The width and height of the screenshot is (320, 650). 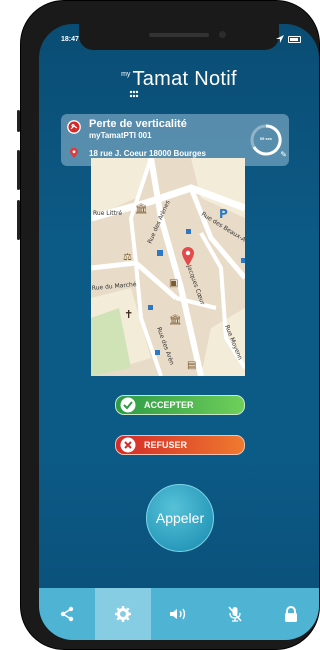 I want to click on mic-off-icon, so click(x=235, y=614).